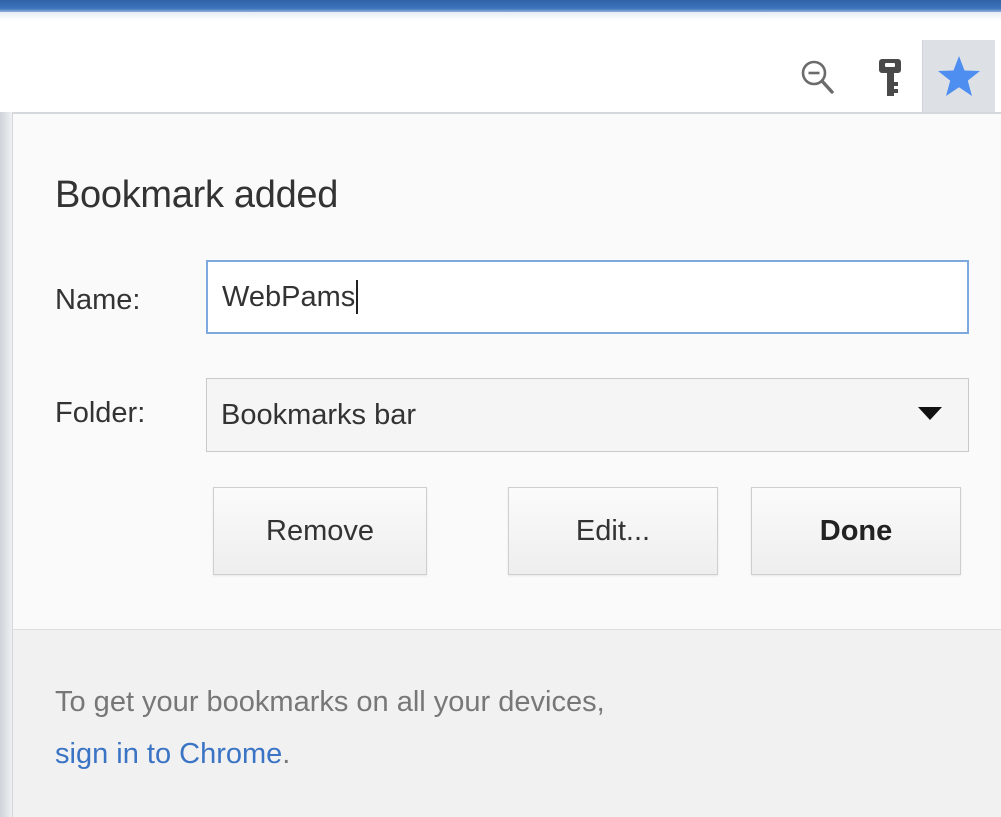 The width and height of the screenshot is (1001, 817). What do you see at coordinates (890, 78) in the screenshot?
I see `key-icon` at bounding box center [890, 78].